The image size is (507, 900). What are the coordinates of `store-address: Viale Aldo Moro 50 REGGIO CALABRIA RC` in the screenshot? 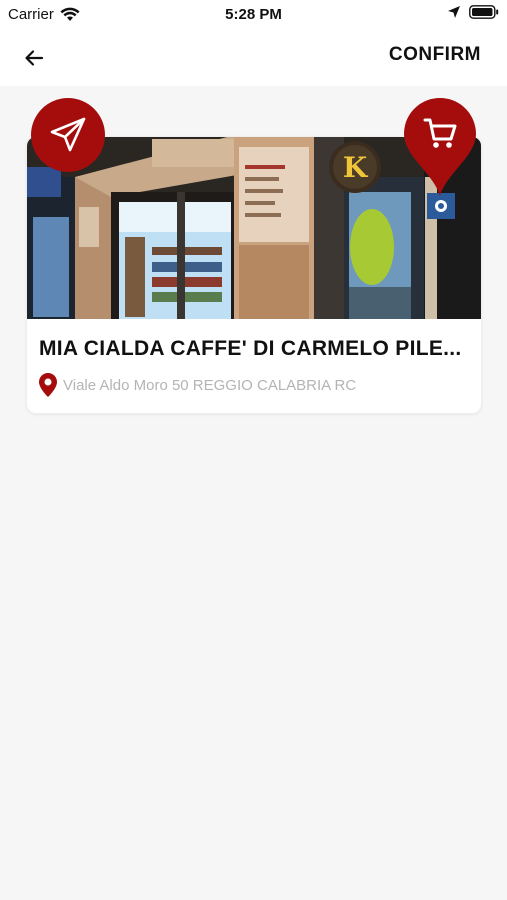 It's located at (210, 385).